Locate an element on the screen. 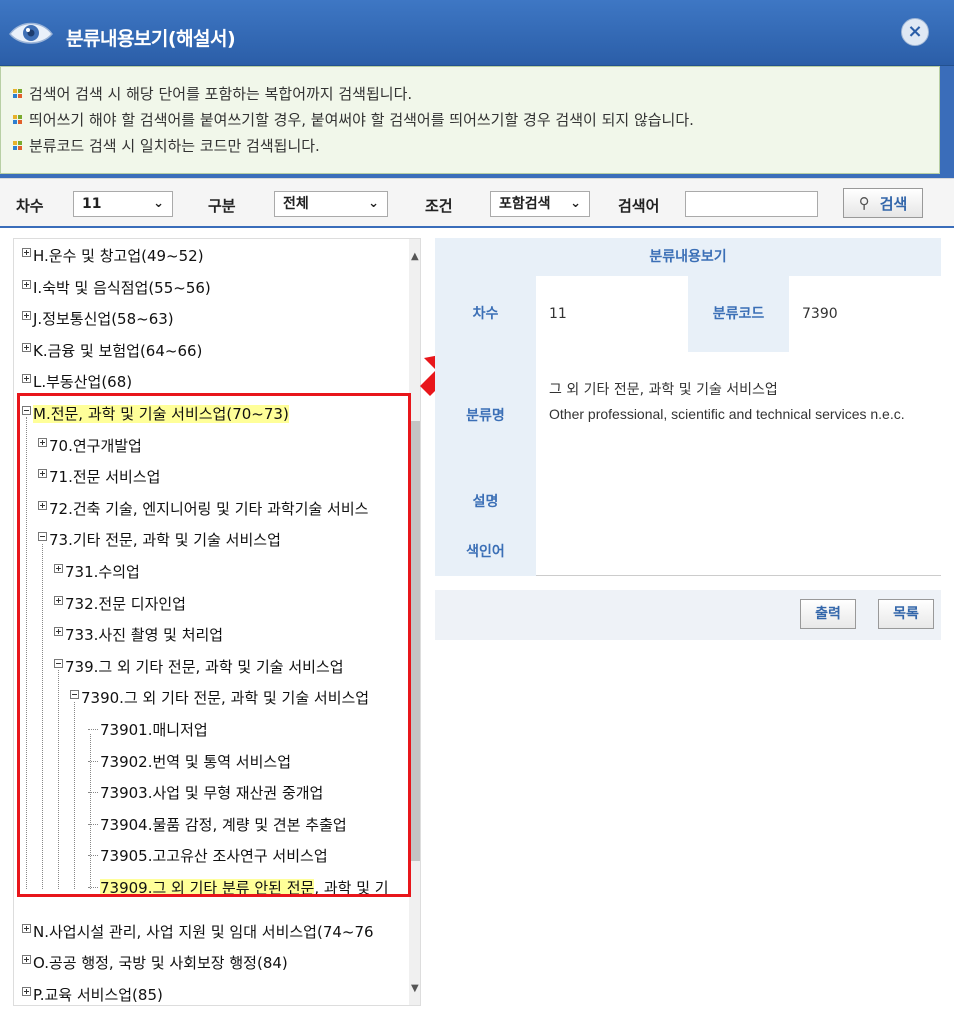  tree-item-label: P.교육 서비스업(85) is located at coordinates (98, 994).